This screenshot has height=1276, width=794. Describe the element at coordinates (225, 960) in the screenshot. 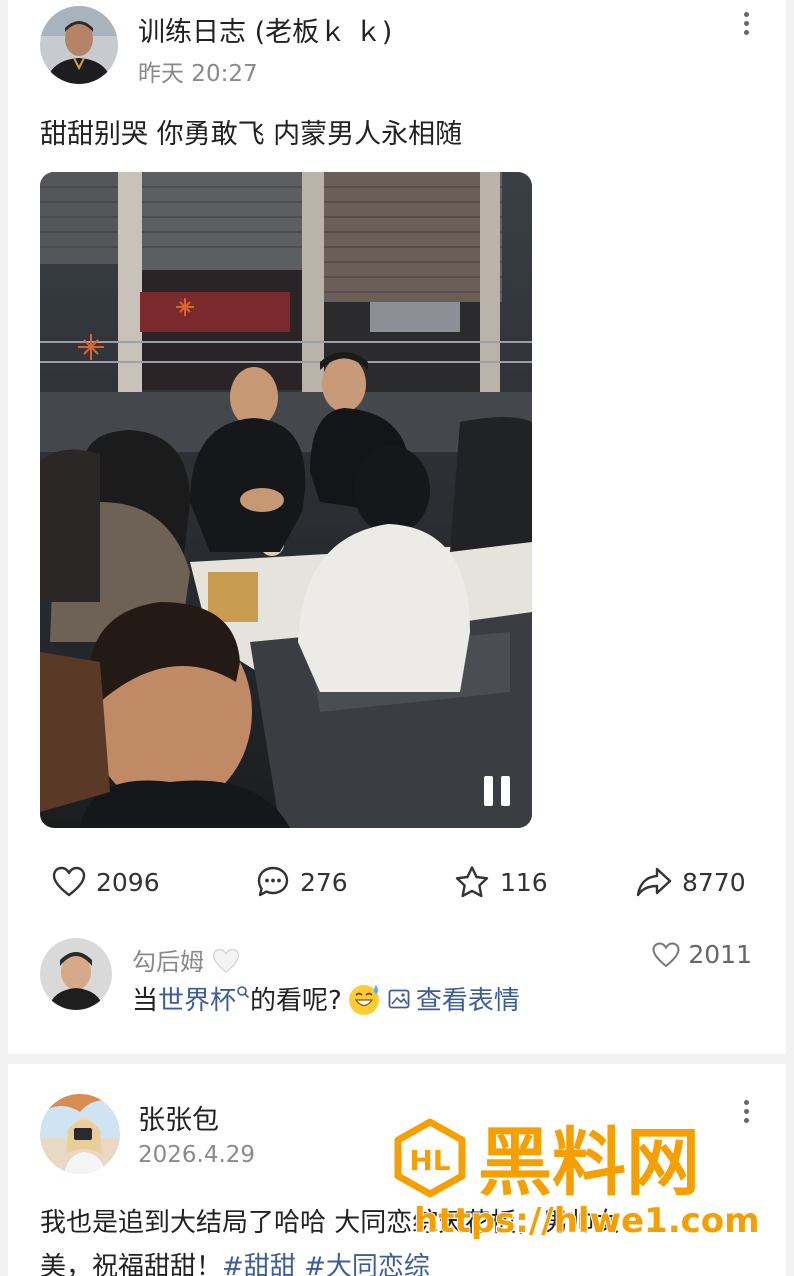

I see `white-heart-icon` at that location.